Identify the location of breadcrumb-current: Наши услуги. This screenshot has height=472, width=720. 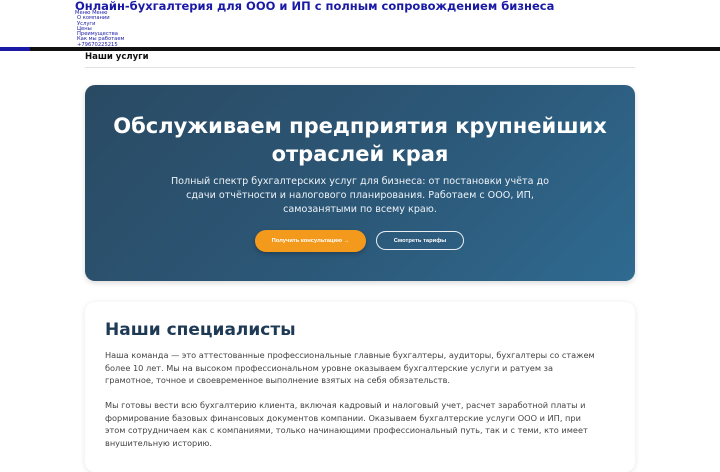
(117, 57).